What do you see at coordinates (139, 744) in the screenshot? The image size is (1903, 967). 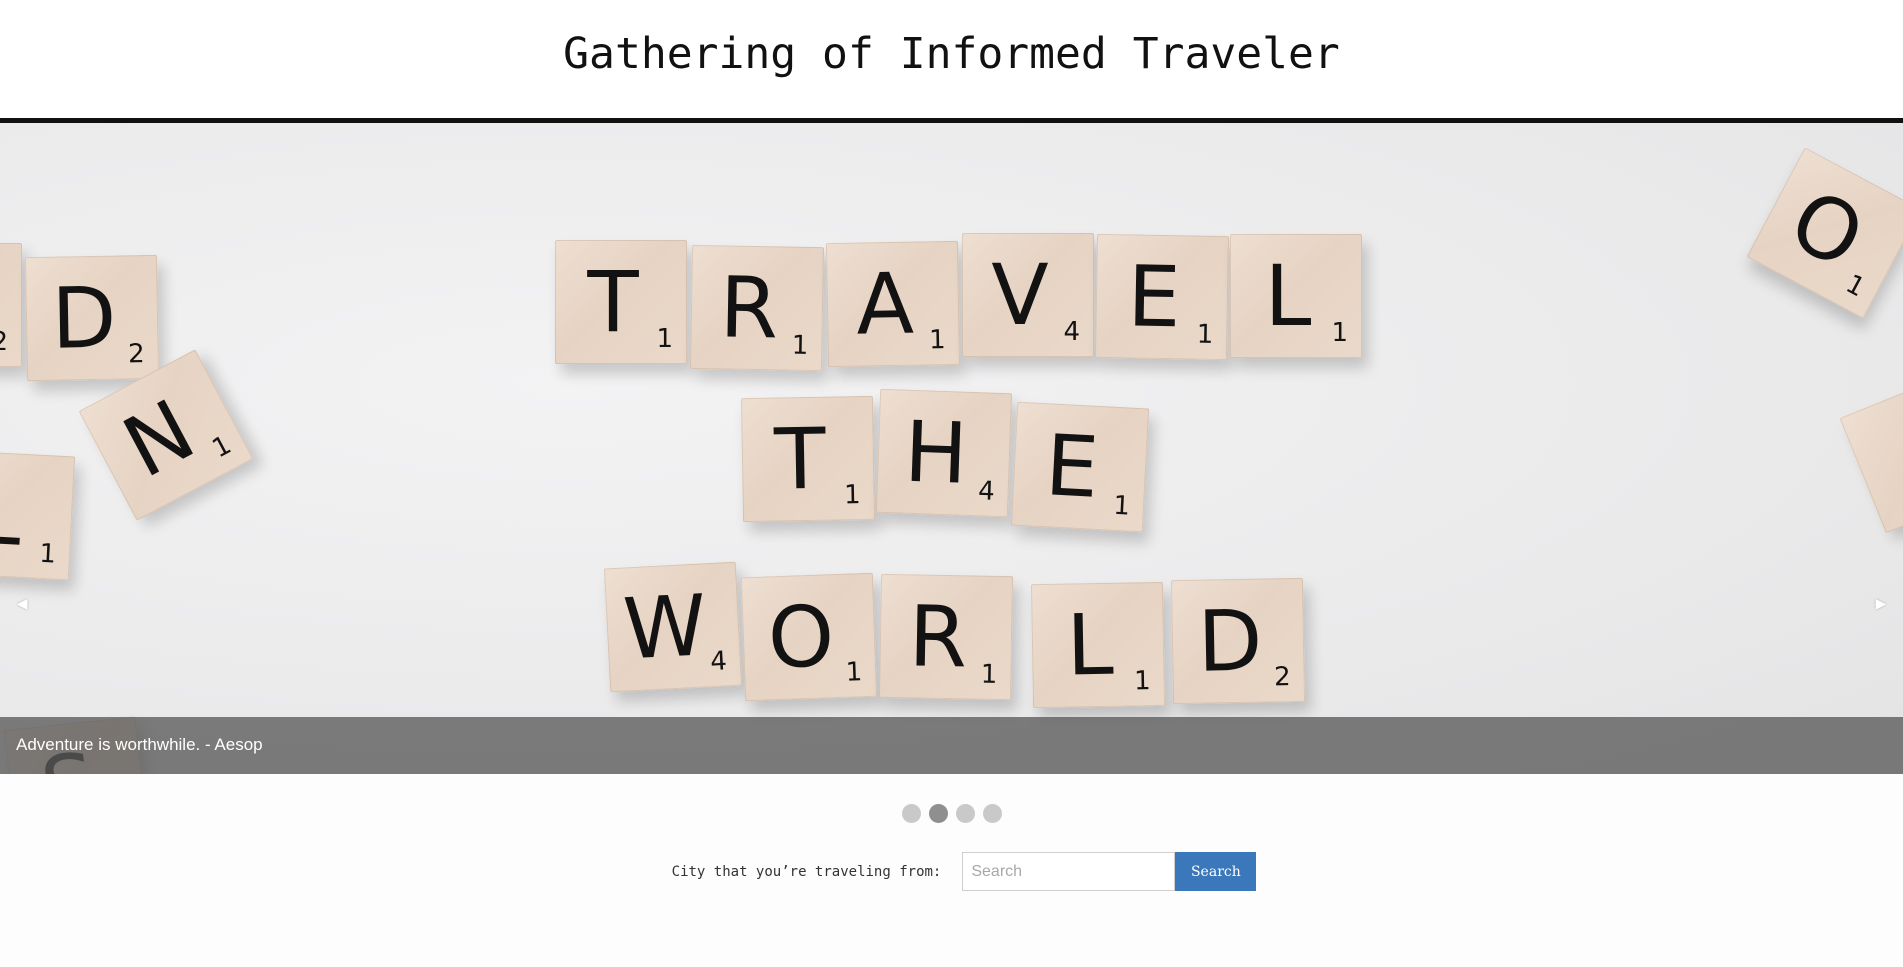 I see `slide-caption: Adventure is worthwhile. - Aesop` at bounding box center [139, 744].